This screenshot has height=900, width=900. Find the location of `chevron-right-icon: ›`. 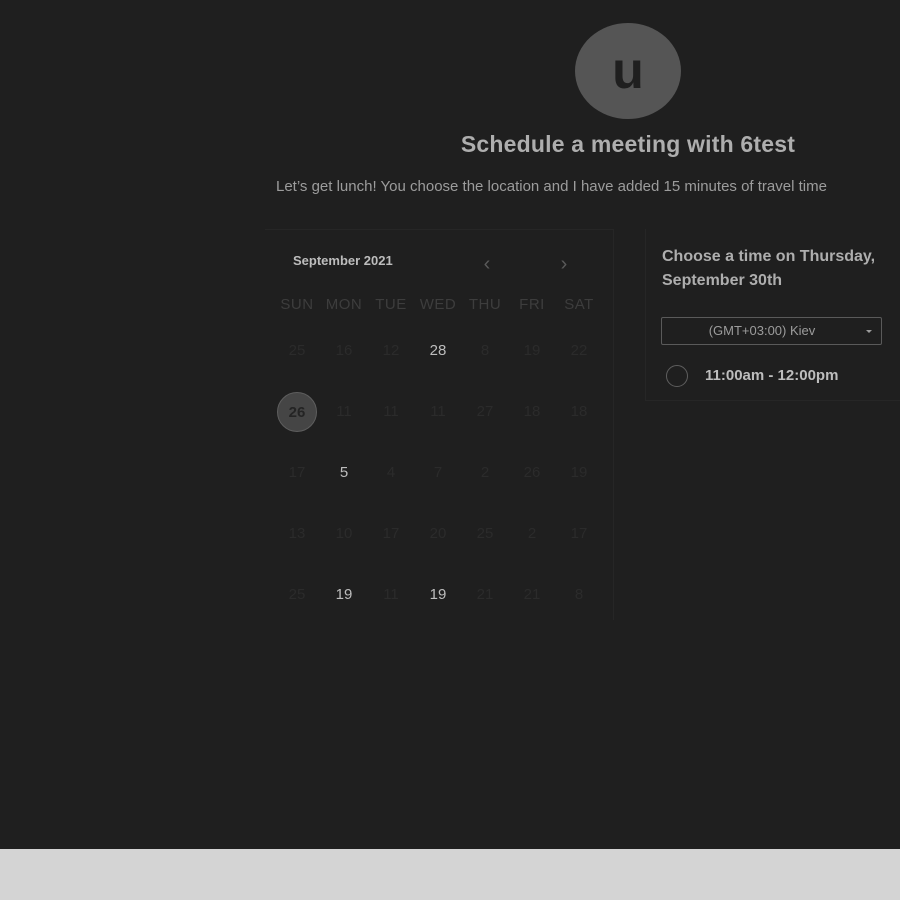

chevron-right-icon: › is located at coordinates (564, 264).